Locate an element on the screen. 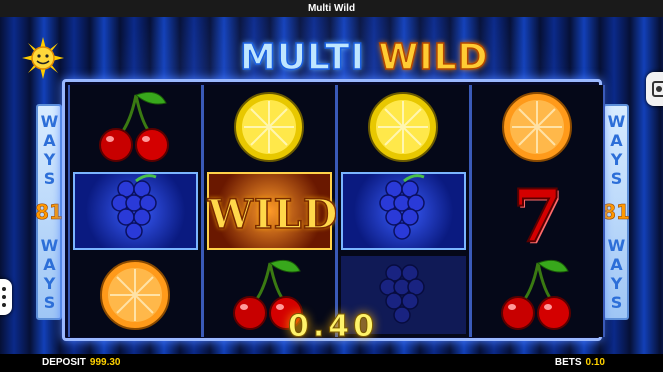 The image size is (663, 372). symbol-seven: 7 is located at coordinates (537, 214).